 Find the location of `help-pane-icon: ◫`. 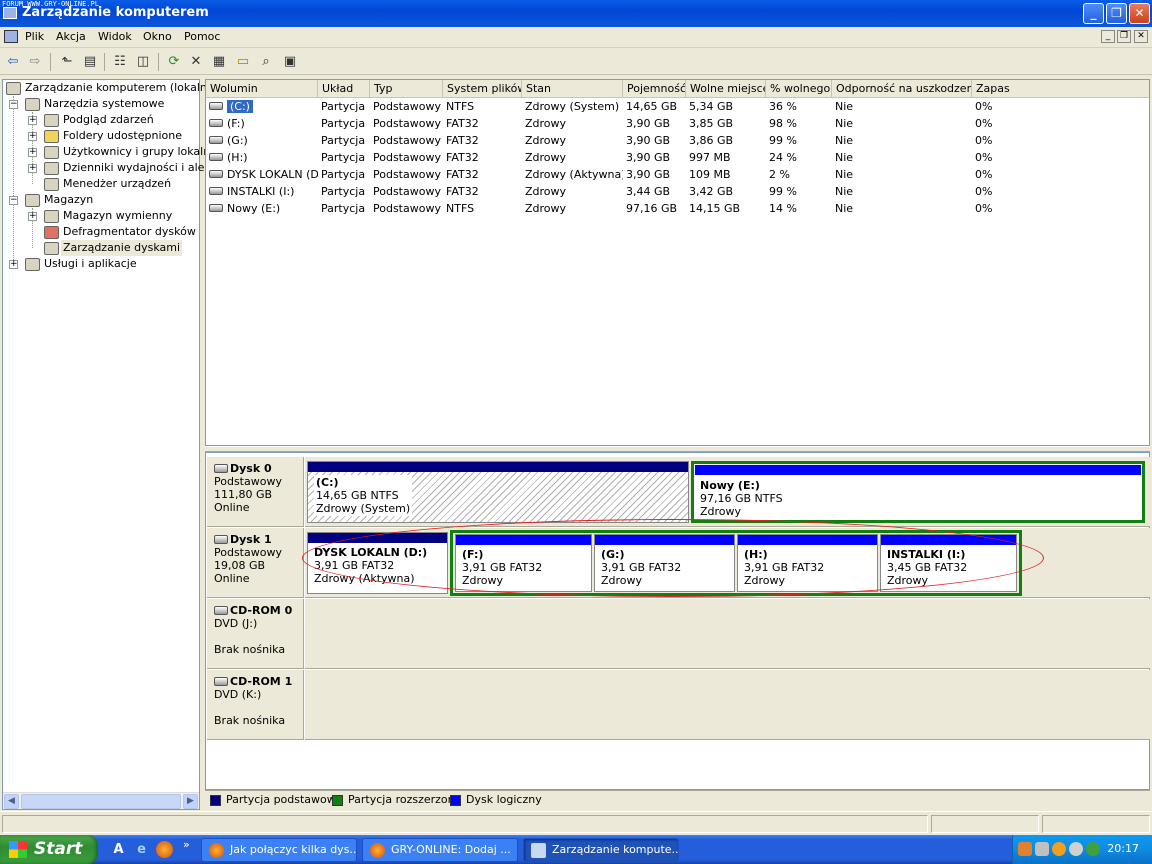

help-pane-icon: ◫ is located at coordinates (143, 61).